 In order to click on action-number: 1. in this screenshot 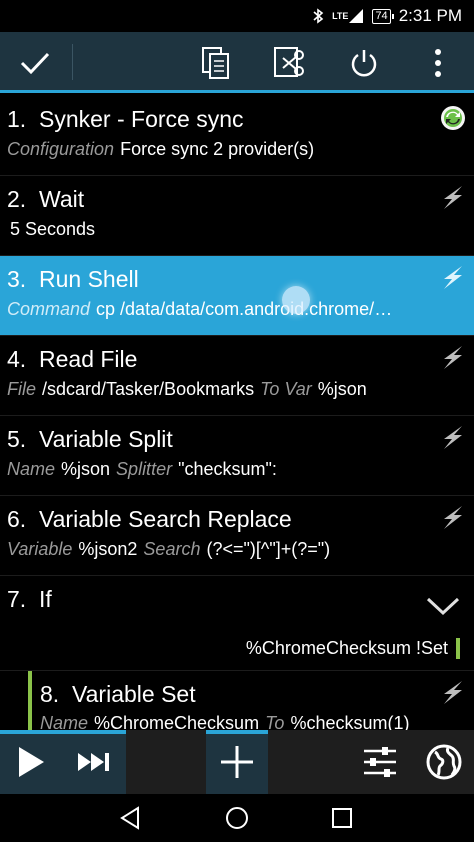, I will do `click(17, 119)`.